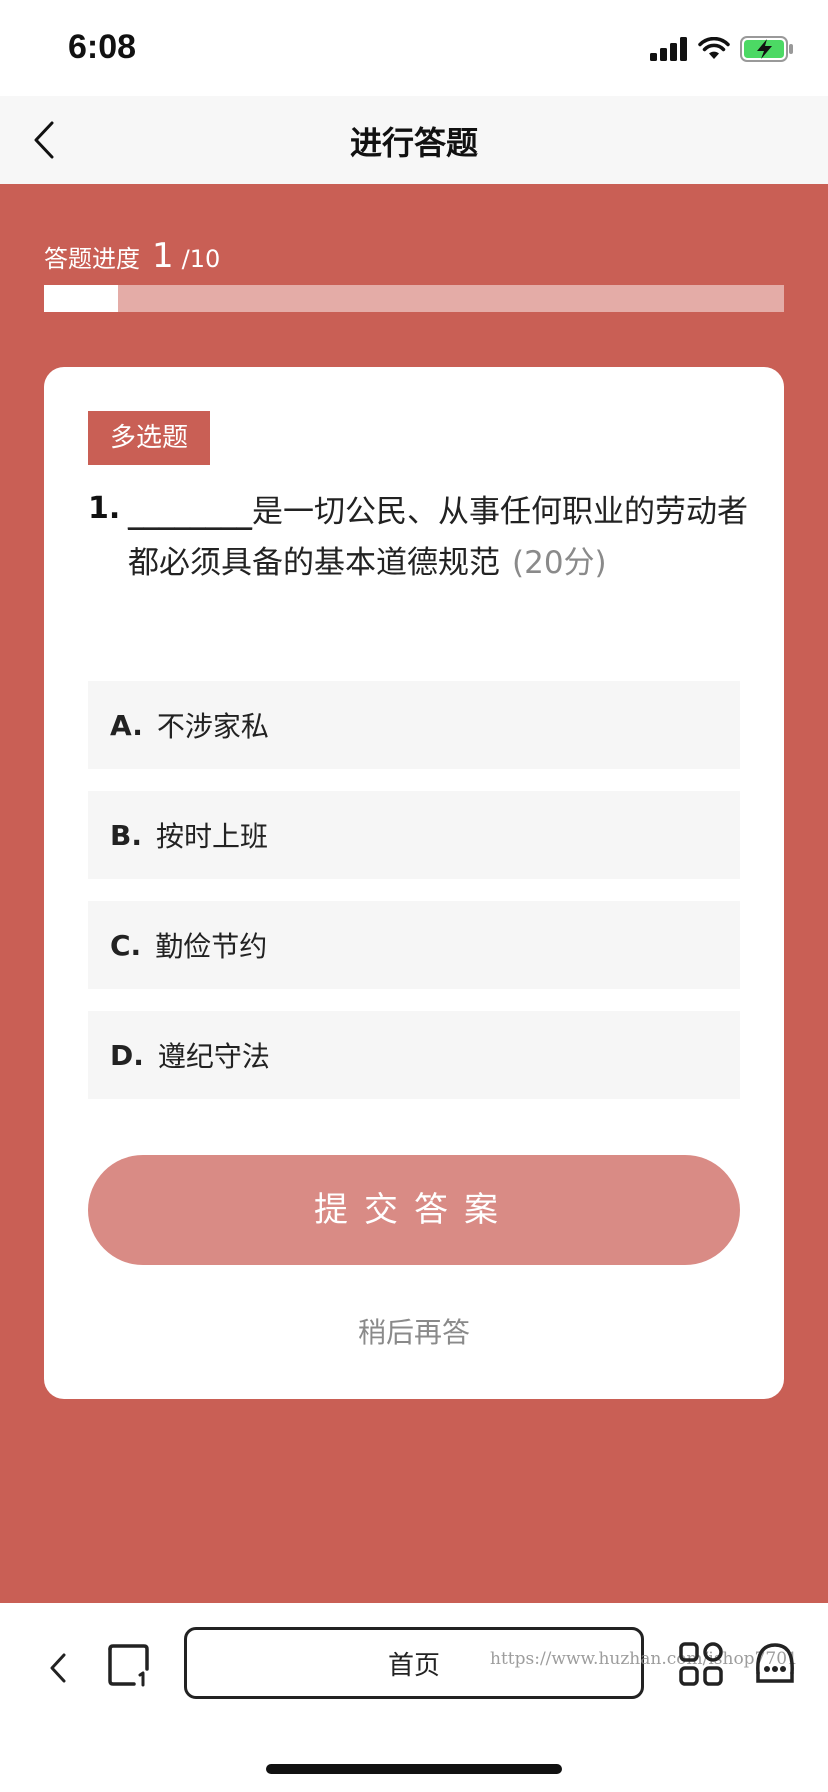  What do you see at coordinates (163, 256) in the screenshot?
I see `progress-current: 1` at bounding box center [163, 256].